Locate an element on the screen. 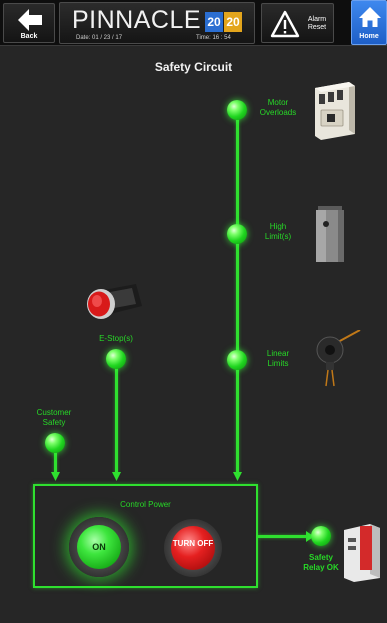 This screenshot has height=623, width=387. high-limit-device-icon is located at coordinates (330, 234).